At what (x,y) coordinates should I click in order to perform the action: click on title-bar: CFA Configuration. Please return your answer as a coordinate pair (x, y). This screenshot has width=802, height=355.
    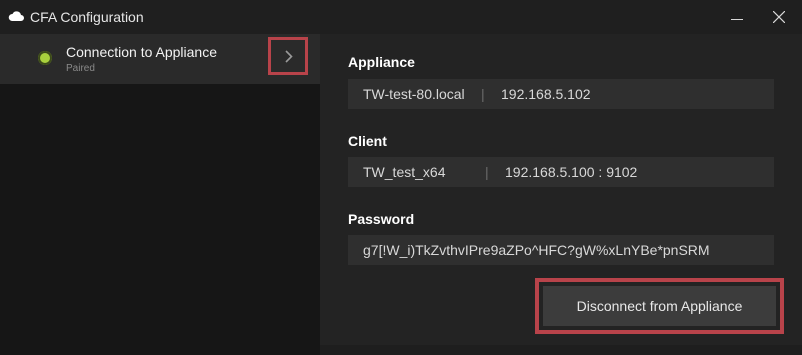
    Looking at the image, I should click on (401, 17).